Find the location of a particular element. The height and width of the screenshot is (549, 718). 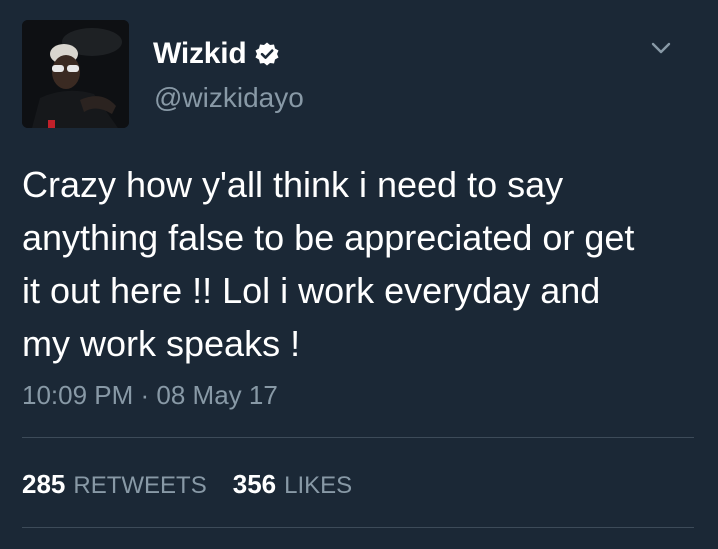

author-handle: @wizkidayo is located at coordinates (229, 98).